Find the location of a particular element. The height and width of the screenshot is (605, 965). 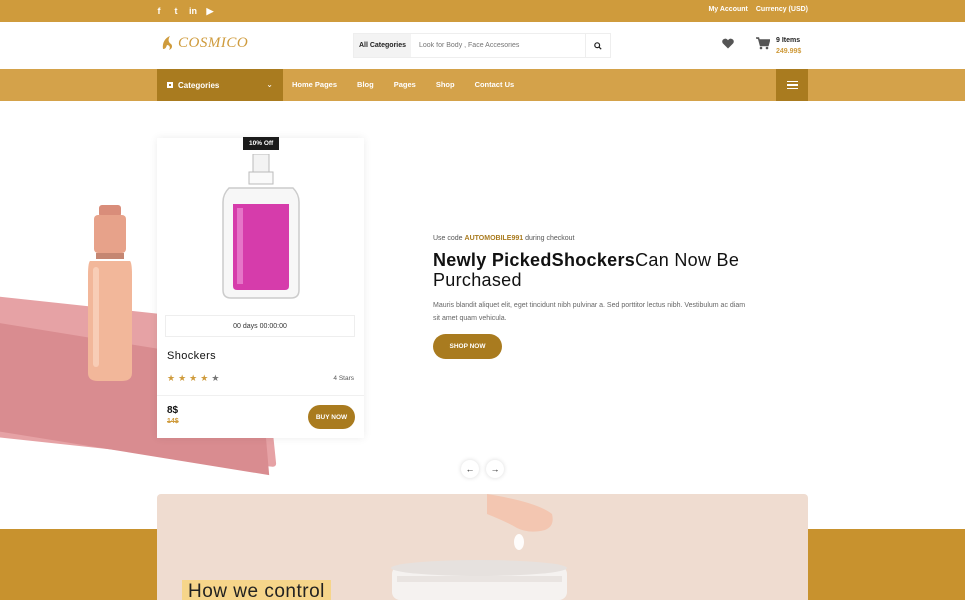

promo-suffix: during checkout is located at coordinates (549, 238).